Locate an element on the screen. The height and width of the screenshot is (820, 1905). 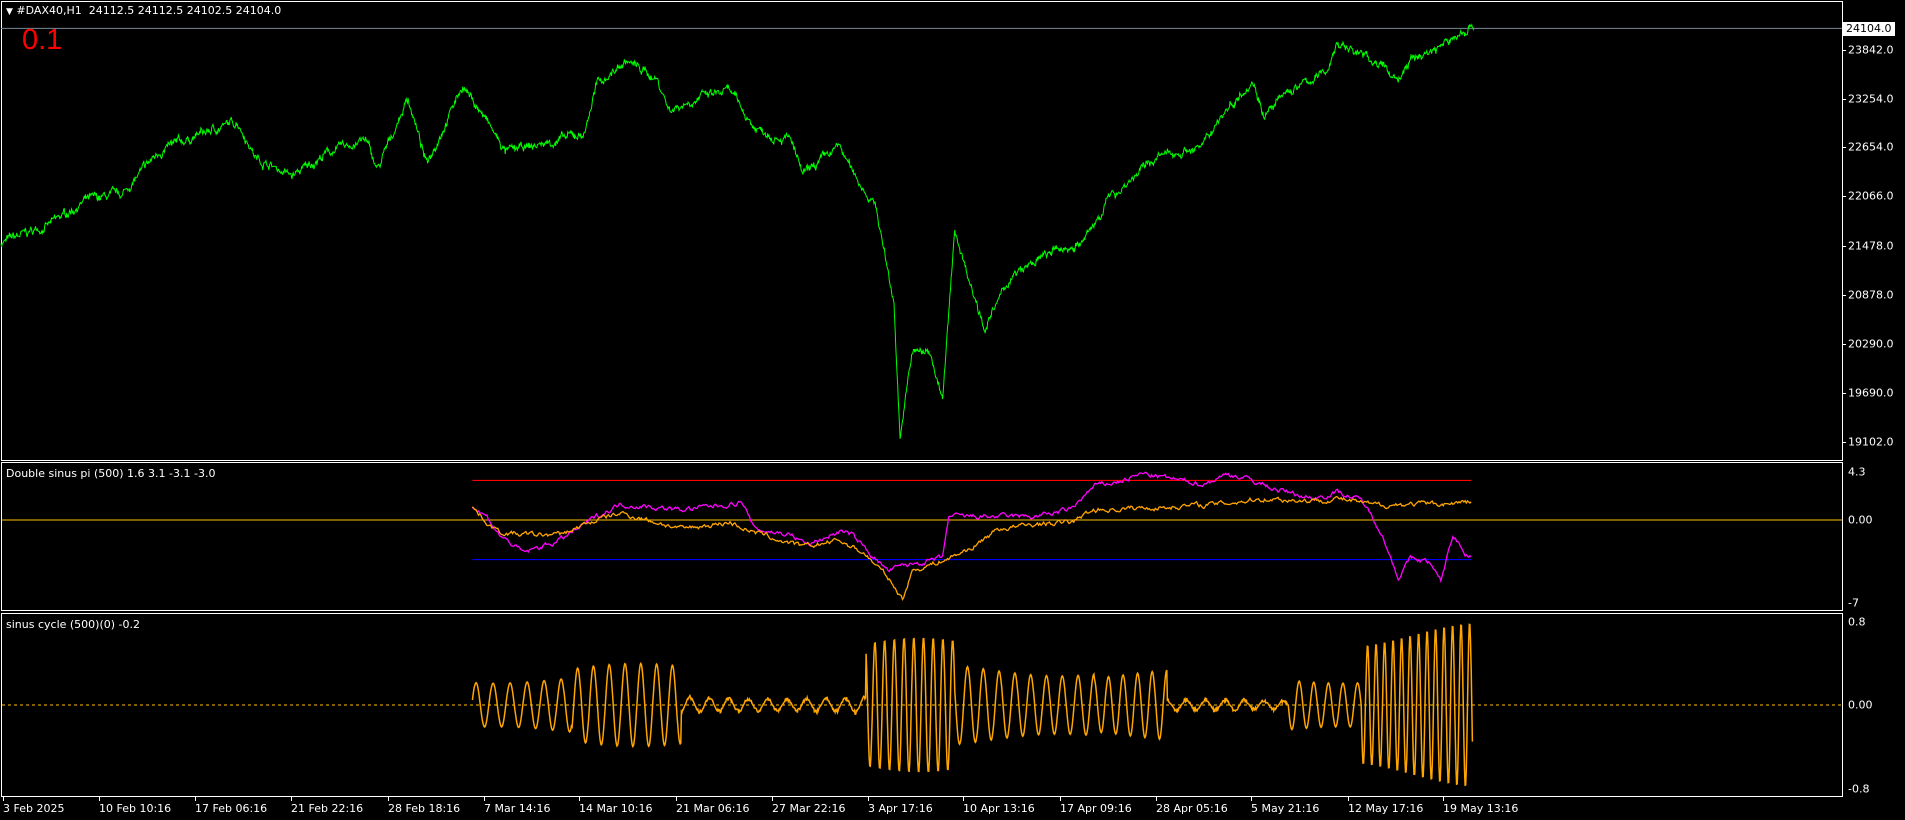
time-tick-label: 17 Feb 06:16 is located at coordinates (231, 808).